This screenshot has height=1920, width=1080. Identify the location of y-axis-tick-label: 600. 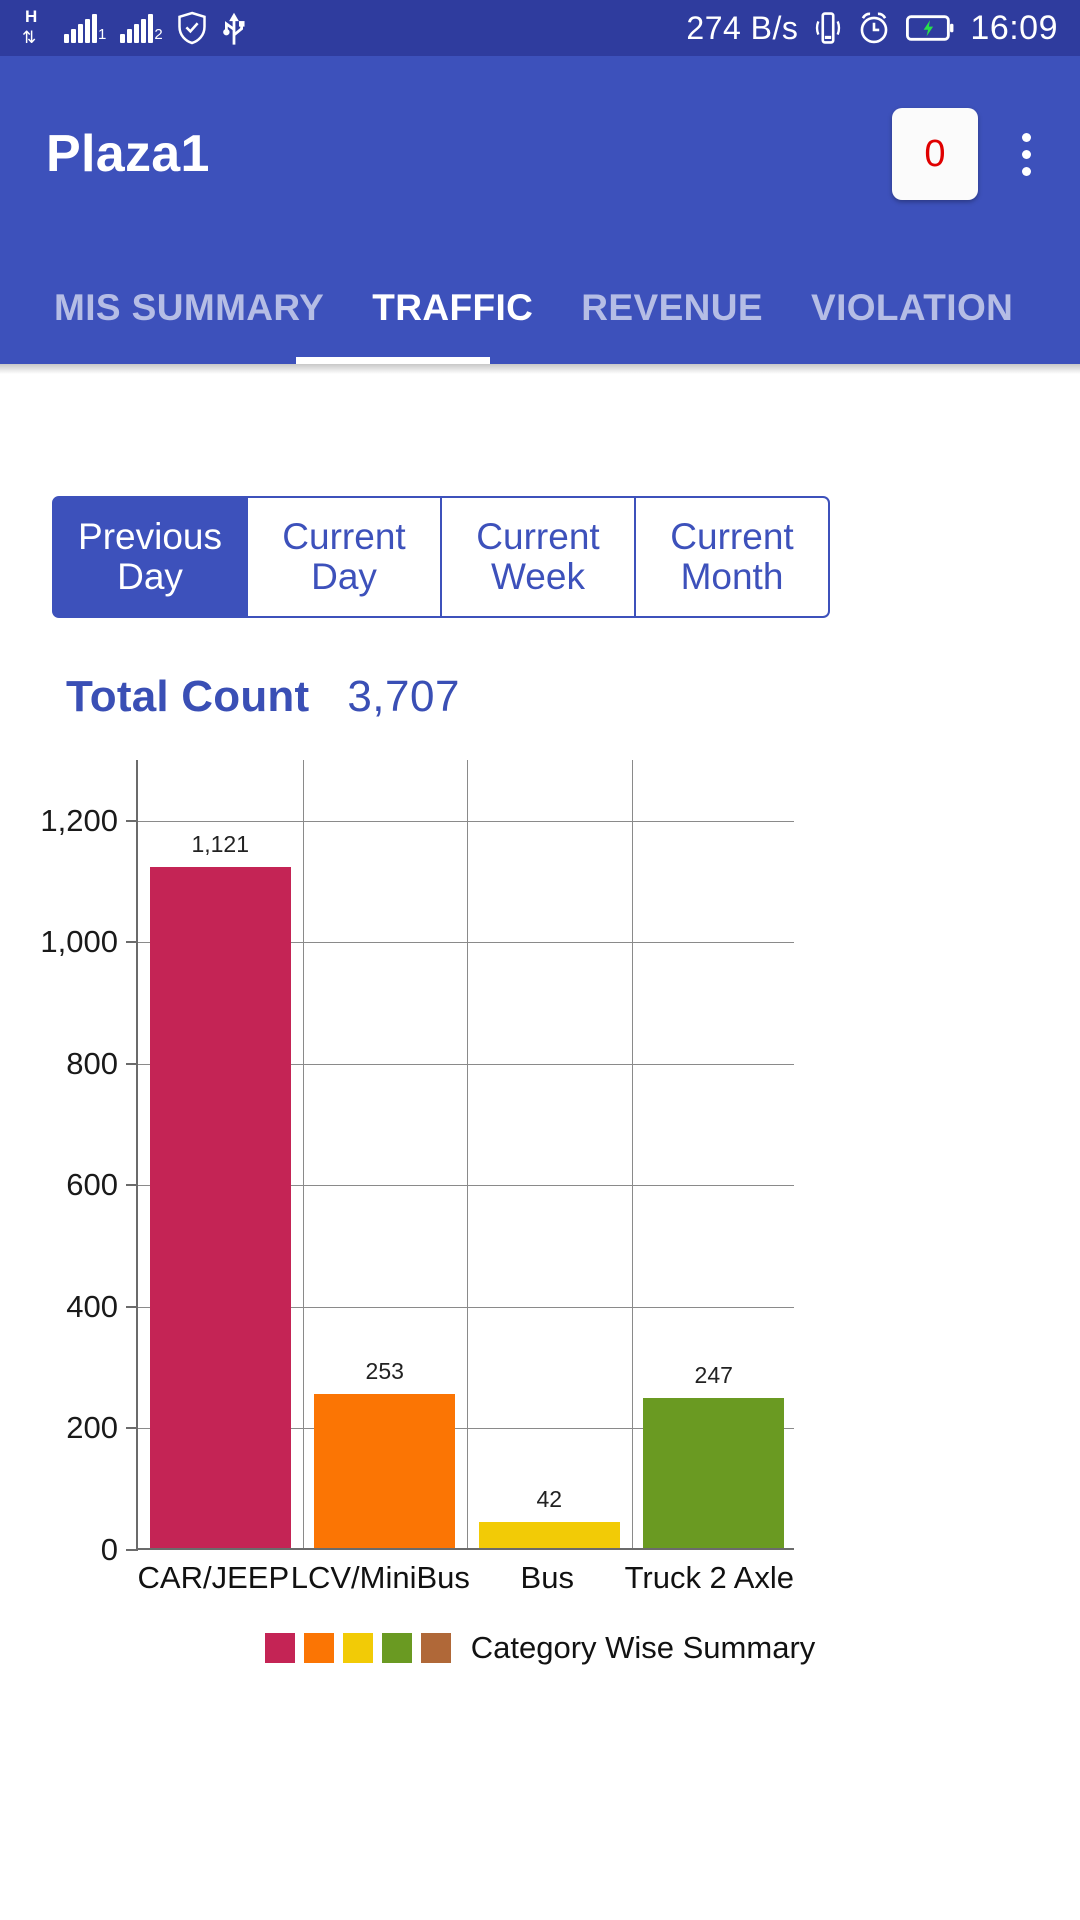
(92, 1185).